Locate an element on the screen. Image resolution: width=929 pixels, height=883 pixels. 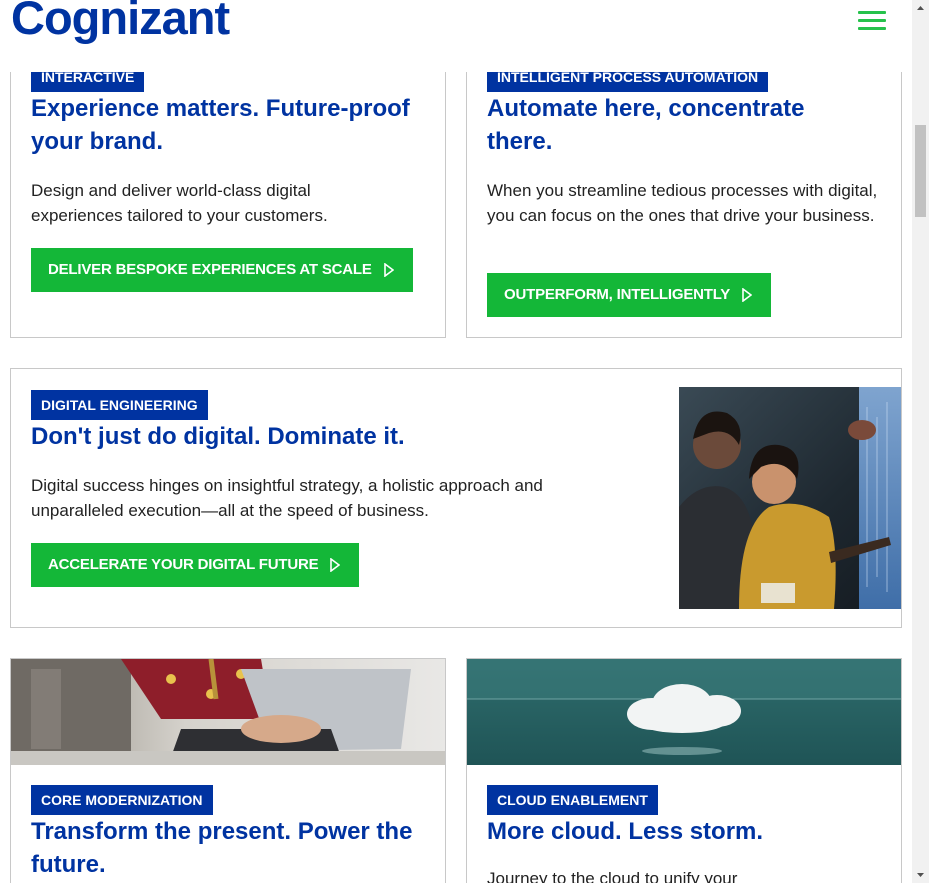
scroll-up-arrow-icon is located at coordinates (920, 8).